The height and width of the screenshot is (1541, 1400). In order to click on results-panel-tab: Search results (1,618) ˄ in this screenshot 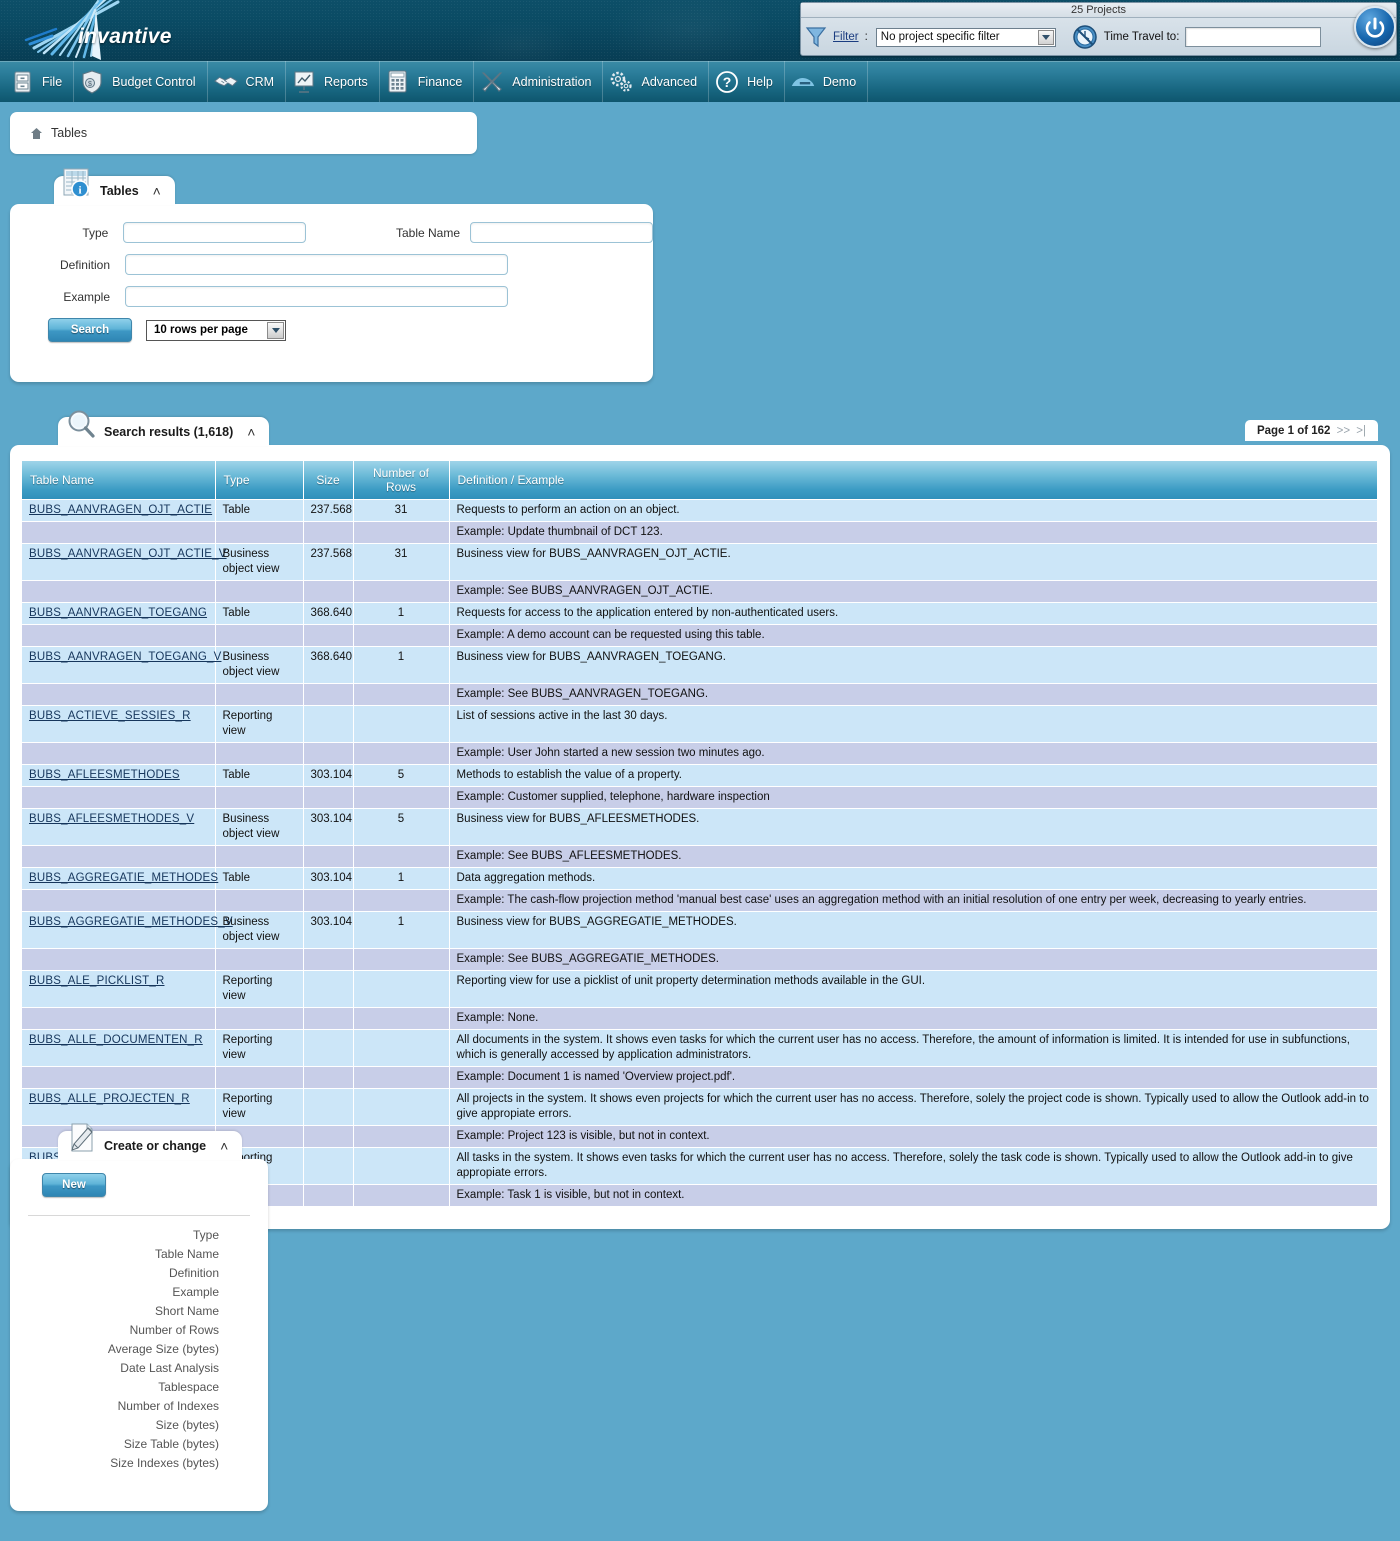, I will do `click(164, 428)`.